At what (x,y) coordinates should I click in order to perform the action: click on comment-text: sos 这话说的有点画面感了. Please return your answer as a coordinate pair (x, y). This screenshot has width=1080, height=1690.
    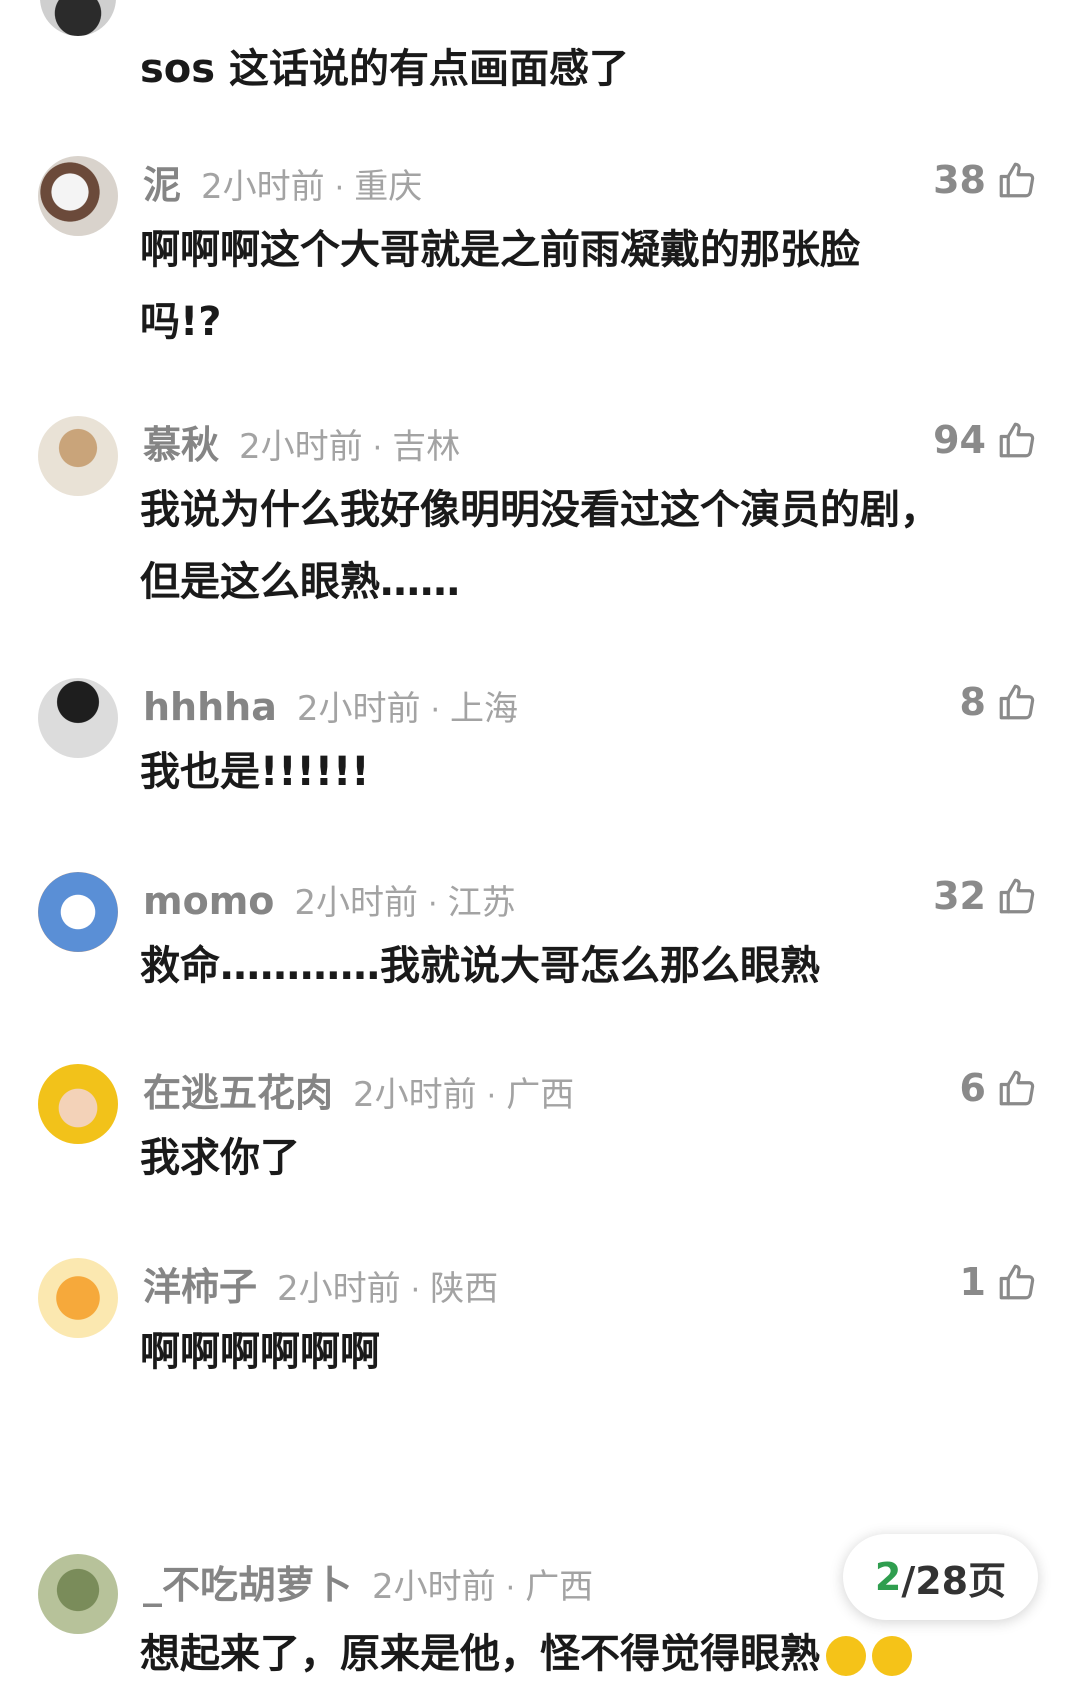
    Looking at the image, I should click on (385, 69).